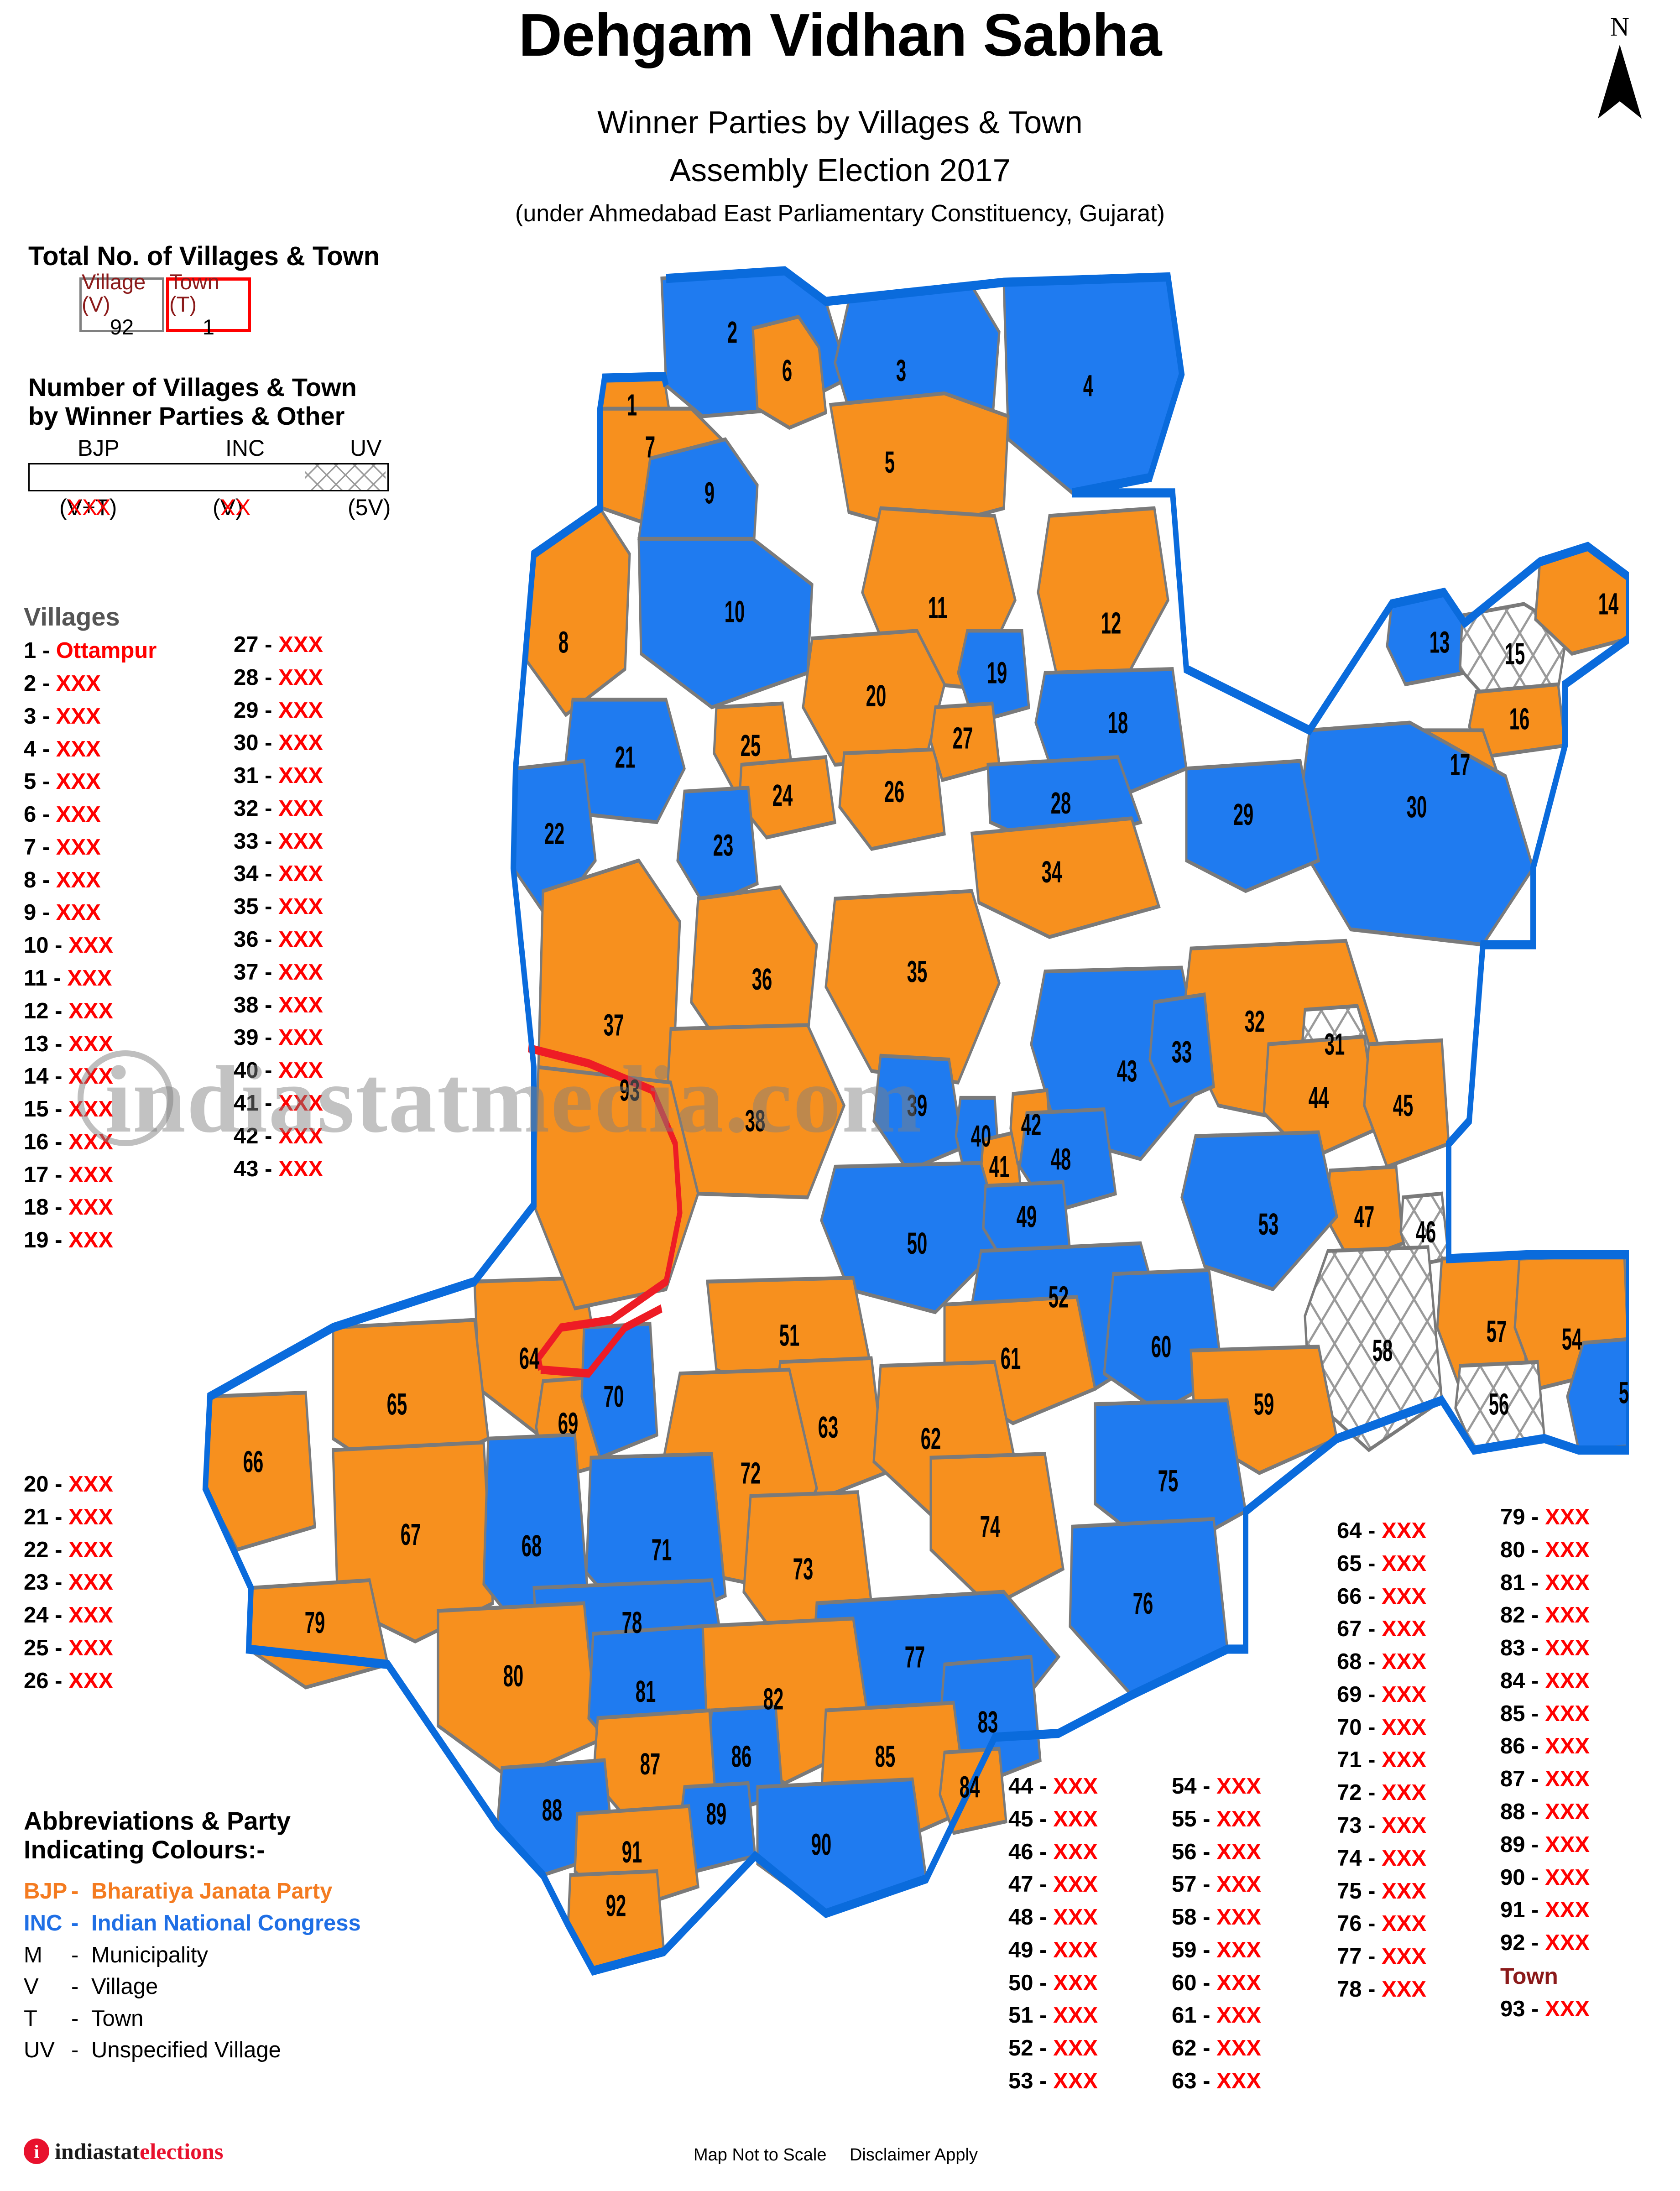  Describe the element at coordinates (1011, 1358) in the screenshot. I see `map-region-label: 61` at that location.